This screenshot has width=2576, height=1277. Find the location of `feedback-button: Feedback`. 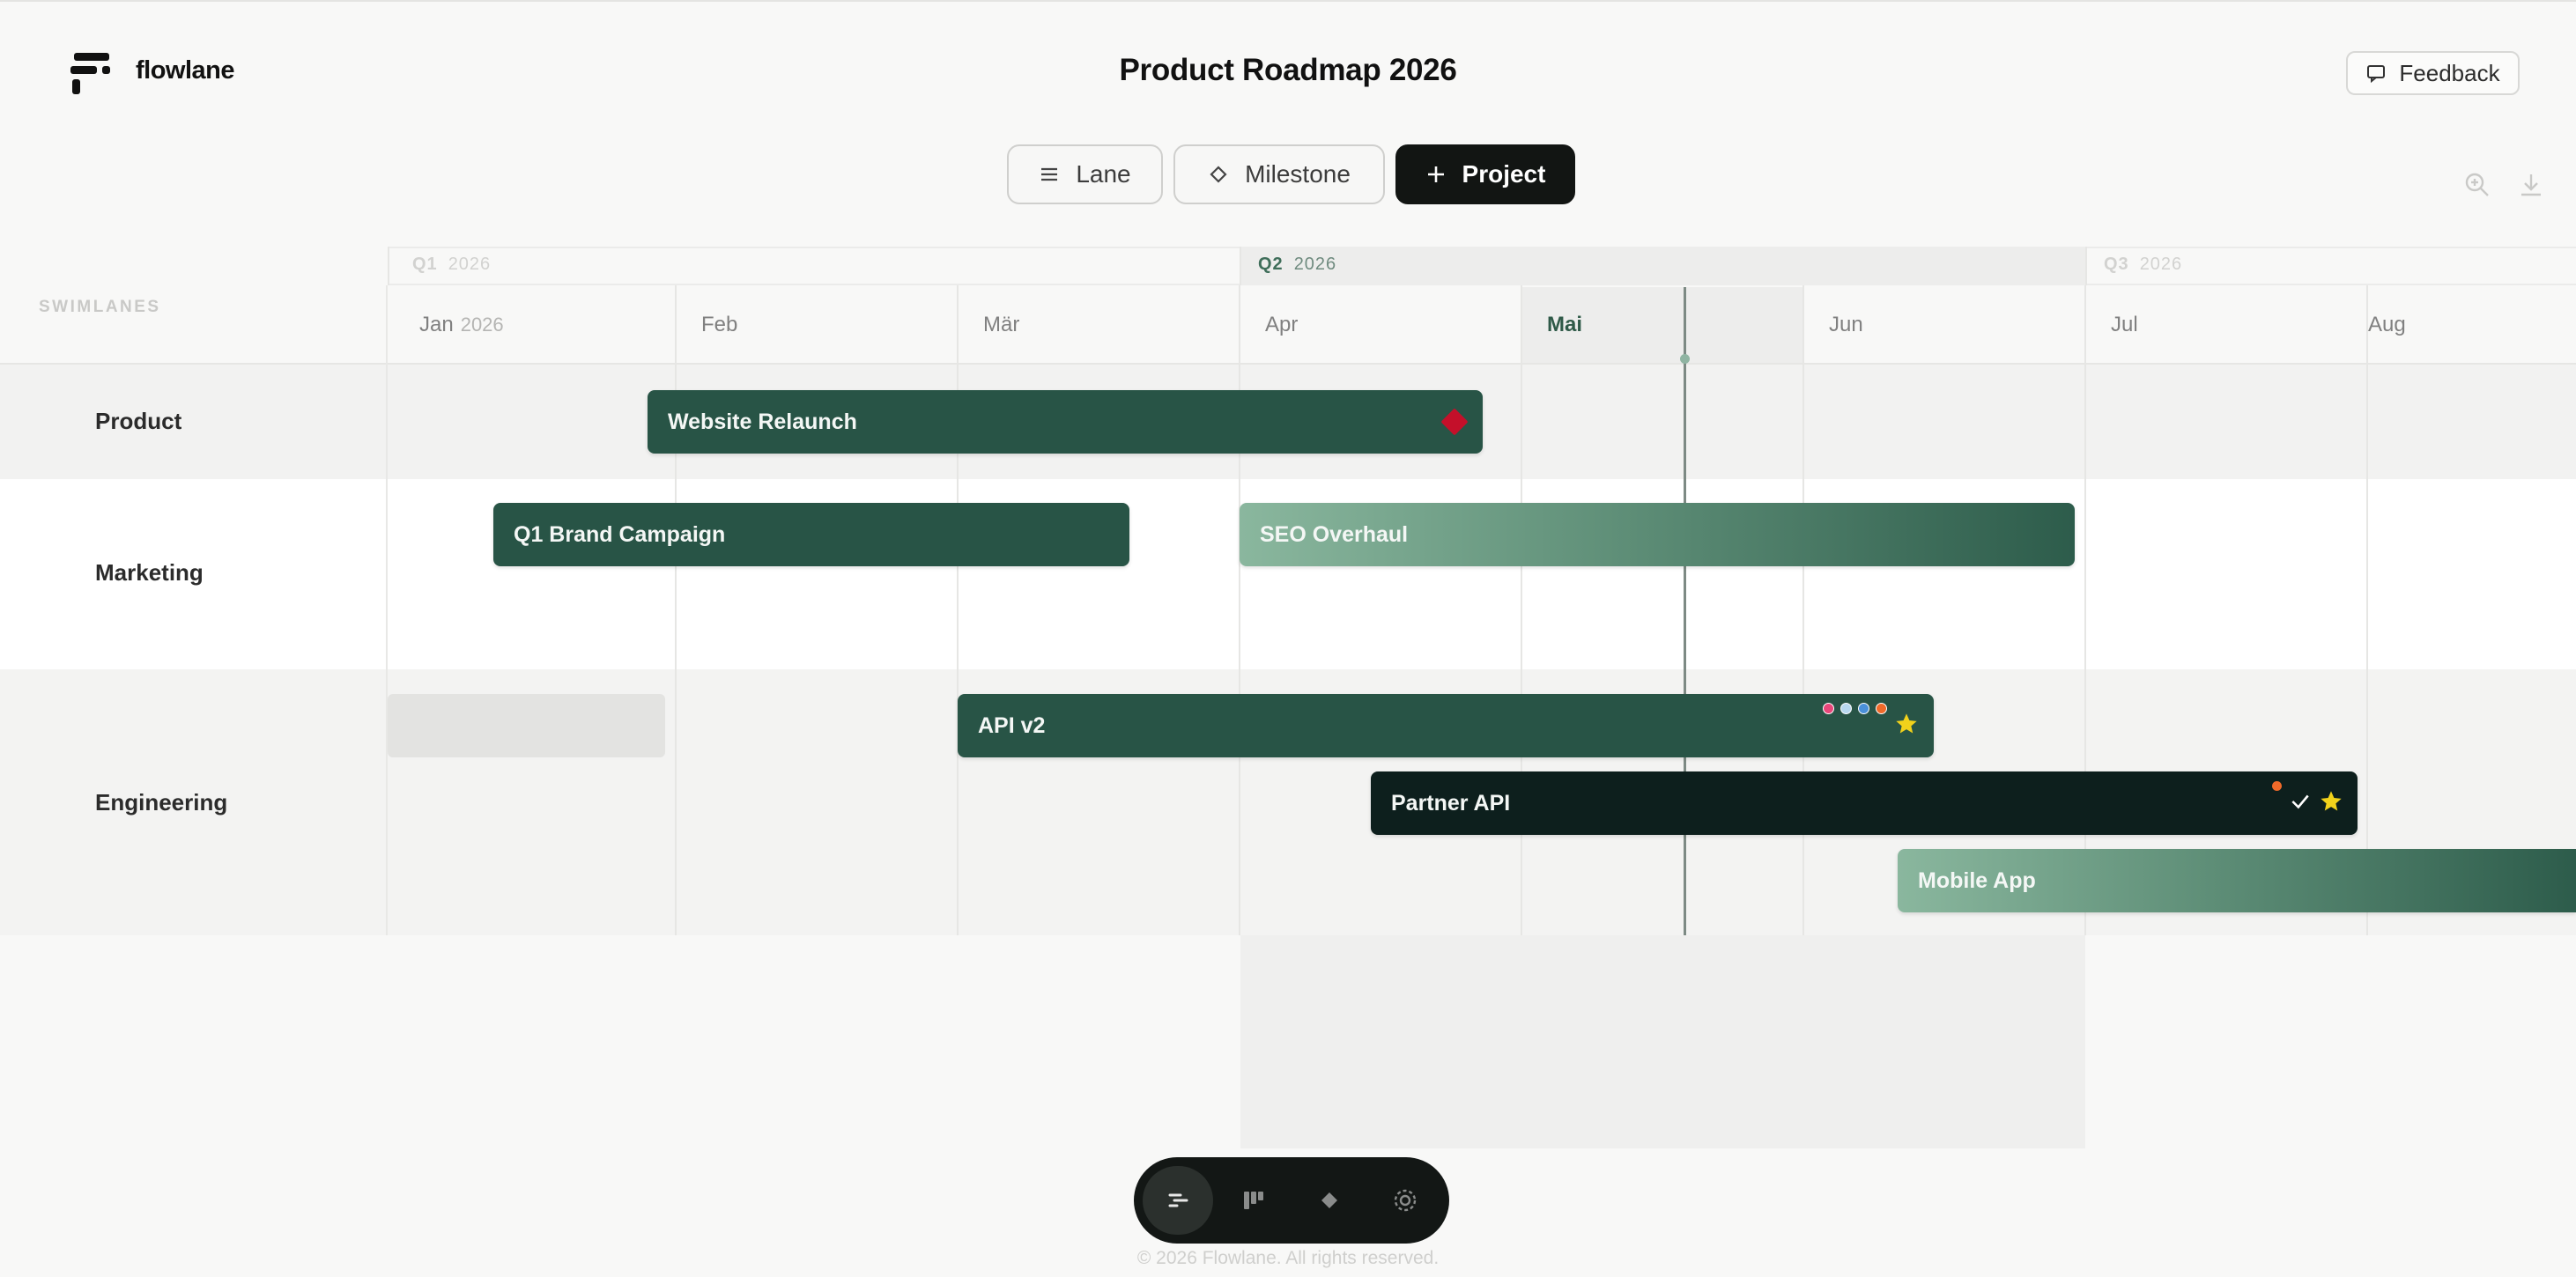

feedback-button: Feedback is located at coordinates (2433, 73).